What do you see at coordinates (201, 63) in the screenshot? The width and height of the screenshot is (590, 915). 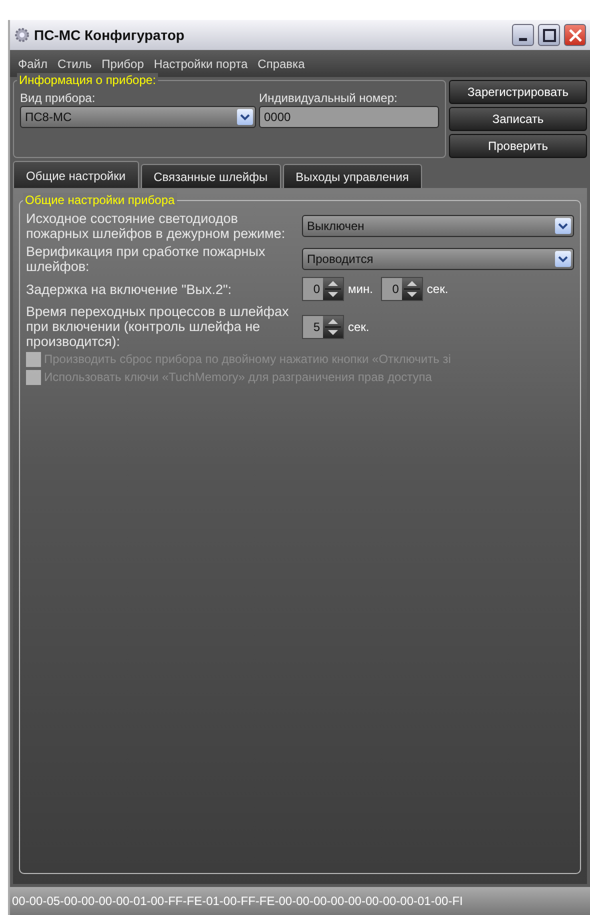 I see `menu-item: Настройки порта` at bounding box center [201, 63].